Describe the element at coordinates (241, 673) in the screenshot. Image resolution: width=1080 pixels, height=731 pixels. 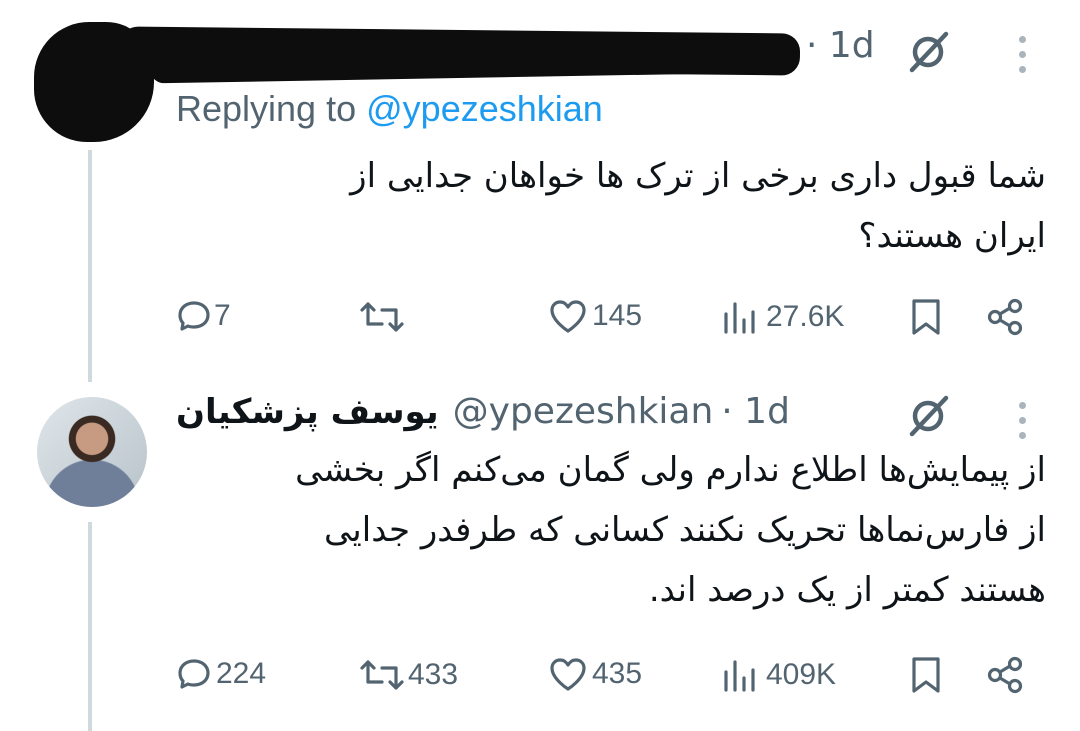
I see `reply-count: 224` at that location.